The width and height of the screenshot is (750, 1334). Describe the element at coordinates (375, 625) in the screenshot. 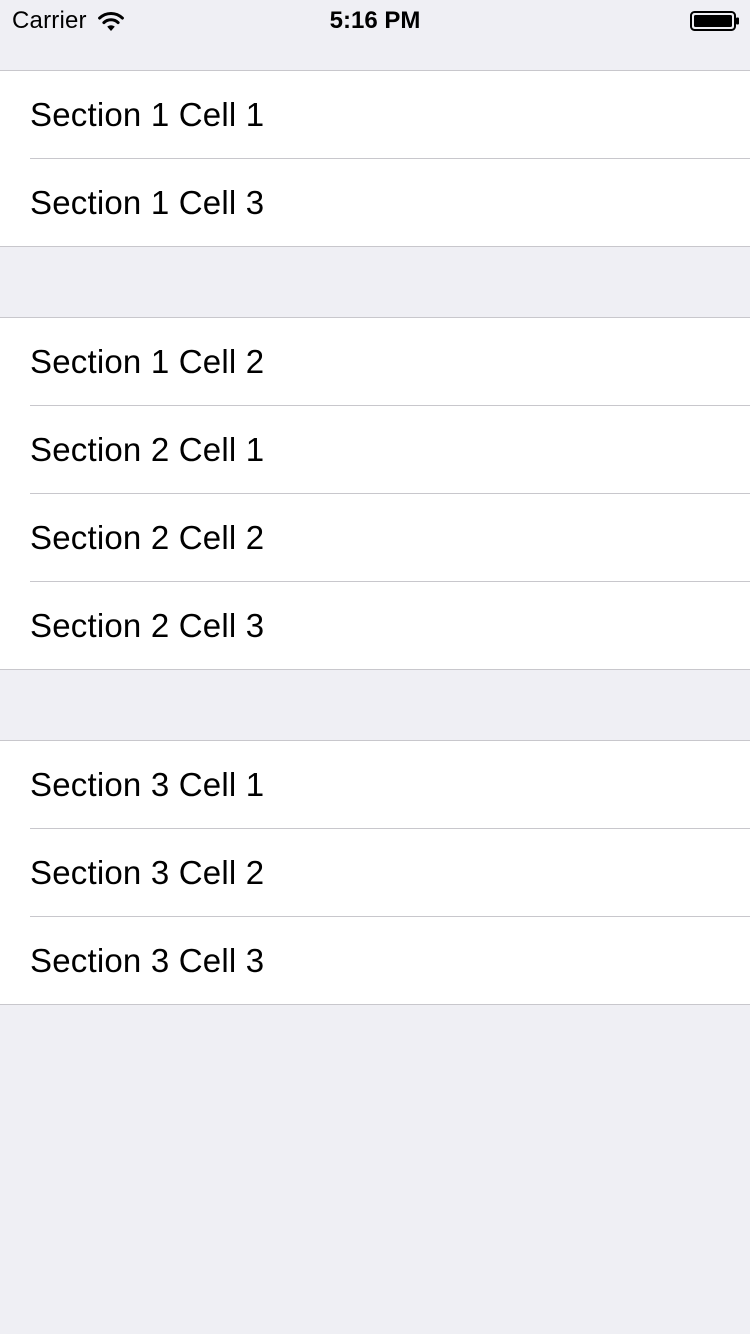

I see `table-row: Section 2 Cell 3` at that location.